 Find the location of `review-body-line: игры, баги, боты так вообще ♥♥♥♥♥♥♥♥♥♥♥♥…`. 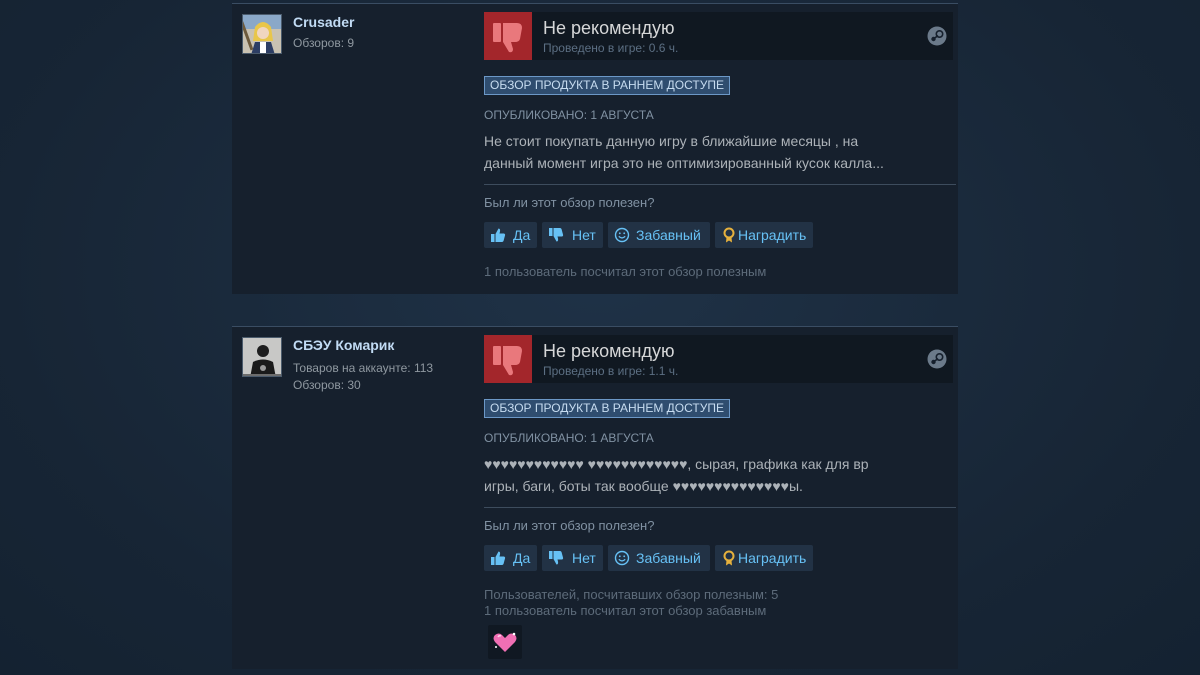

review-body-line: игры, баги, боты так вообще ♥♥♥♥♥♥♥♥♥♥♥♥… is located at coordinates (643, 486).